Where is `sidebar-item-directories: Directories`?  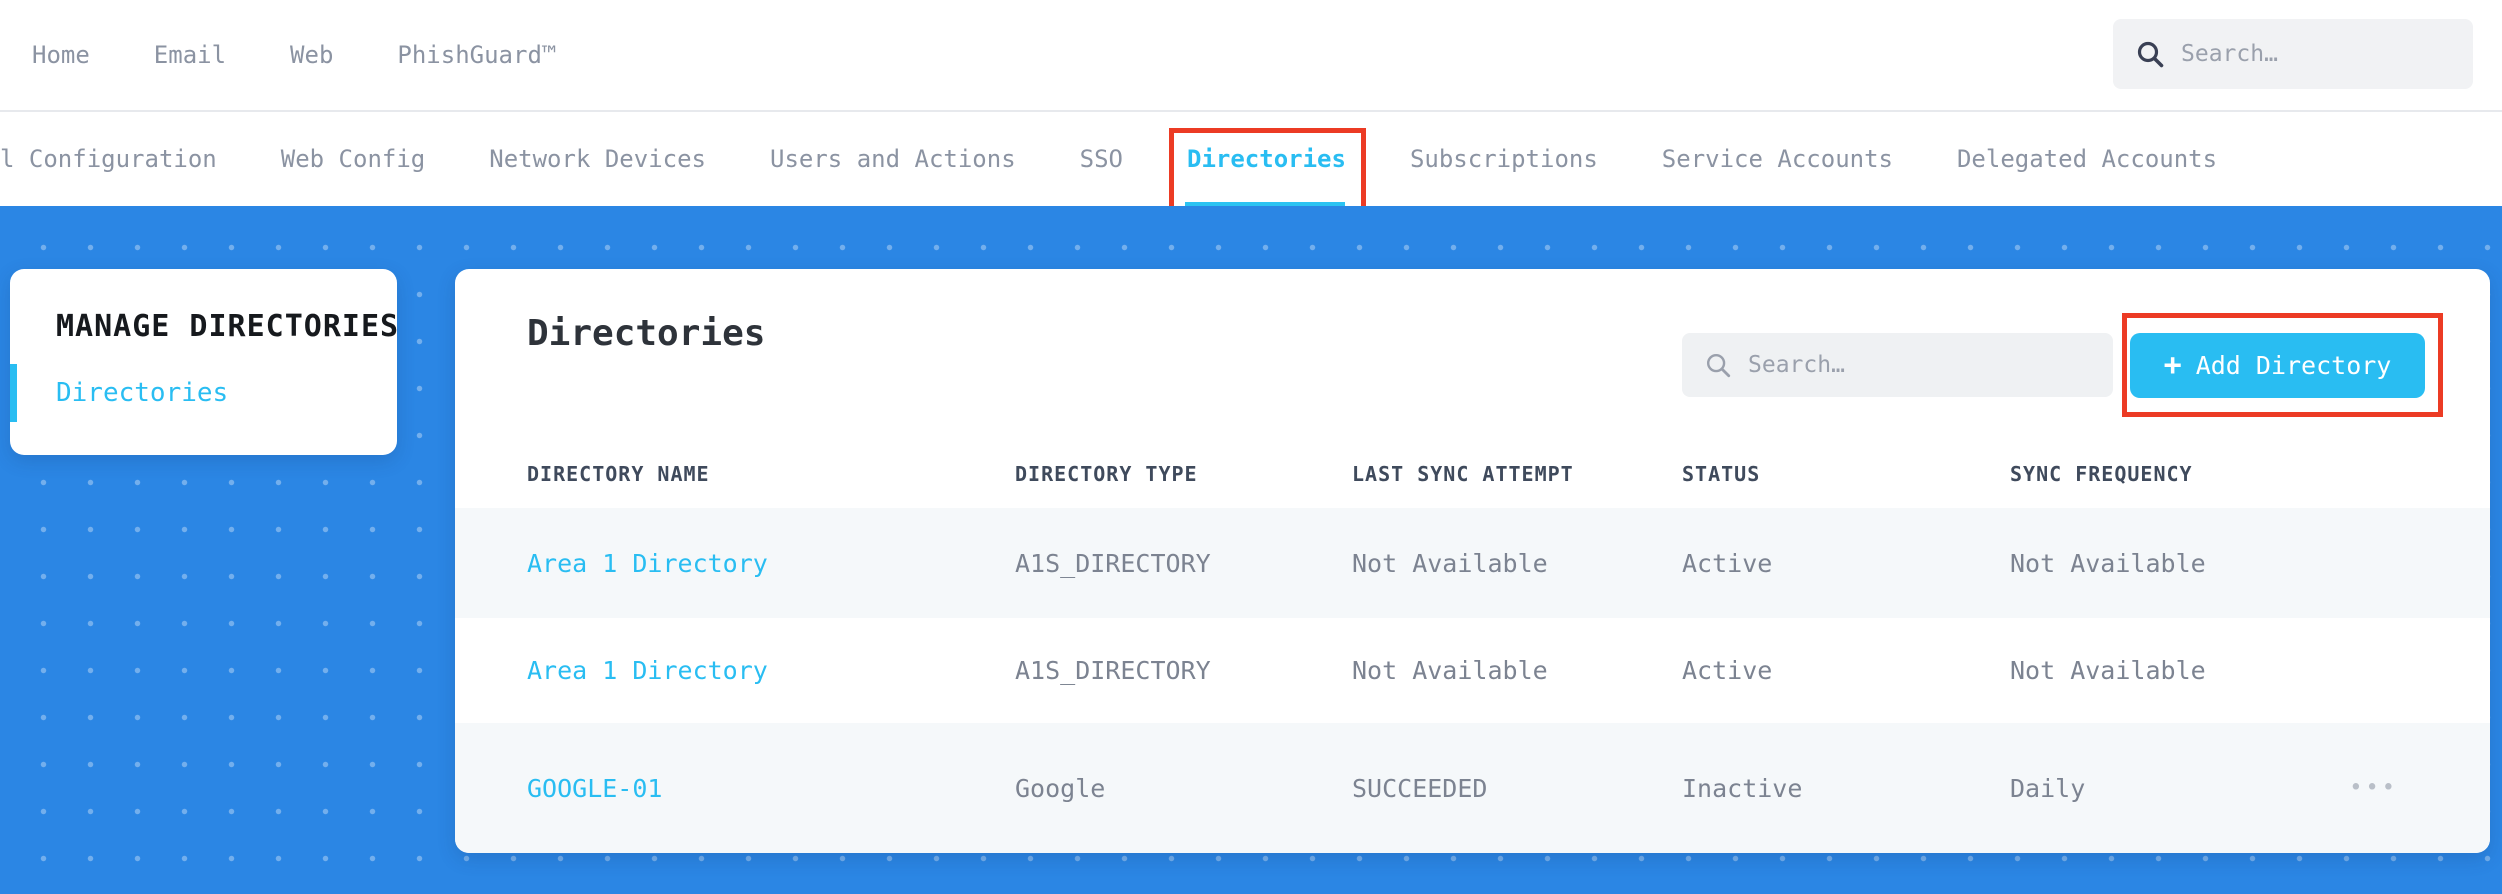 sidebar-item-directories: Directories is located at coordinates (203, 393).